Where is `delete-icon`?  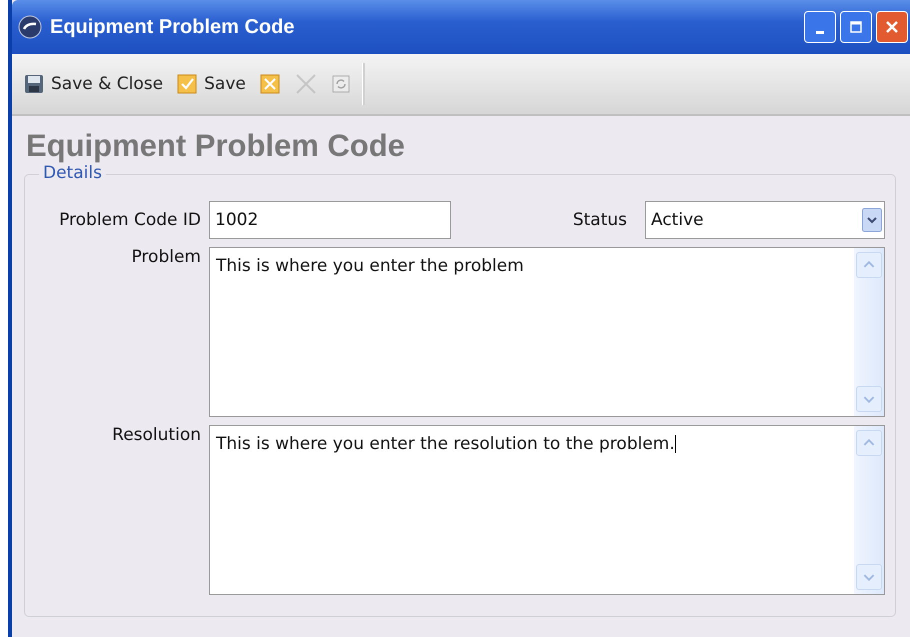 delete-icon is located at coordinates (306, 84).